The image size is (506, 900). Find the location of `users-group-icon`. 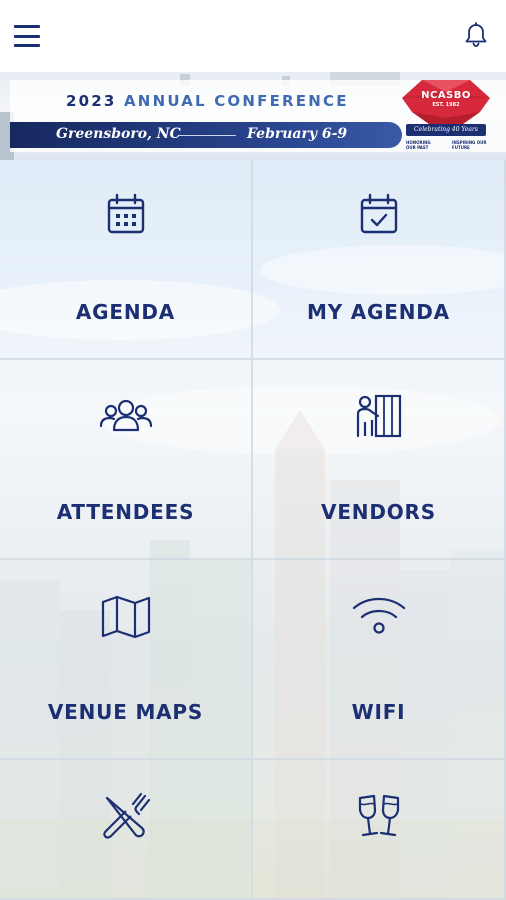

users-group-icon is located at coordinates (125, 415).